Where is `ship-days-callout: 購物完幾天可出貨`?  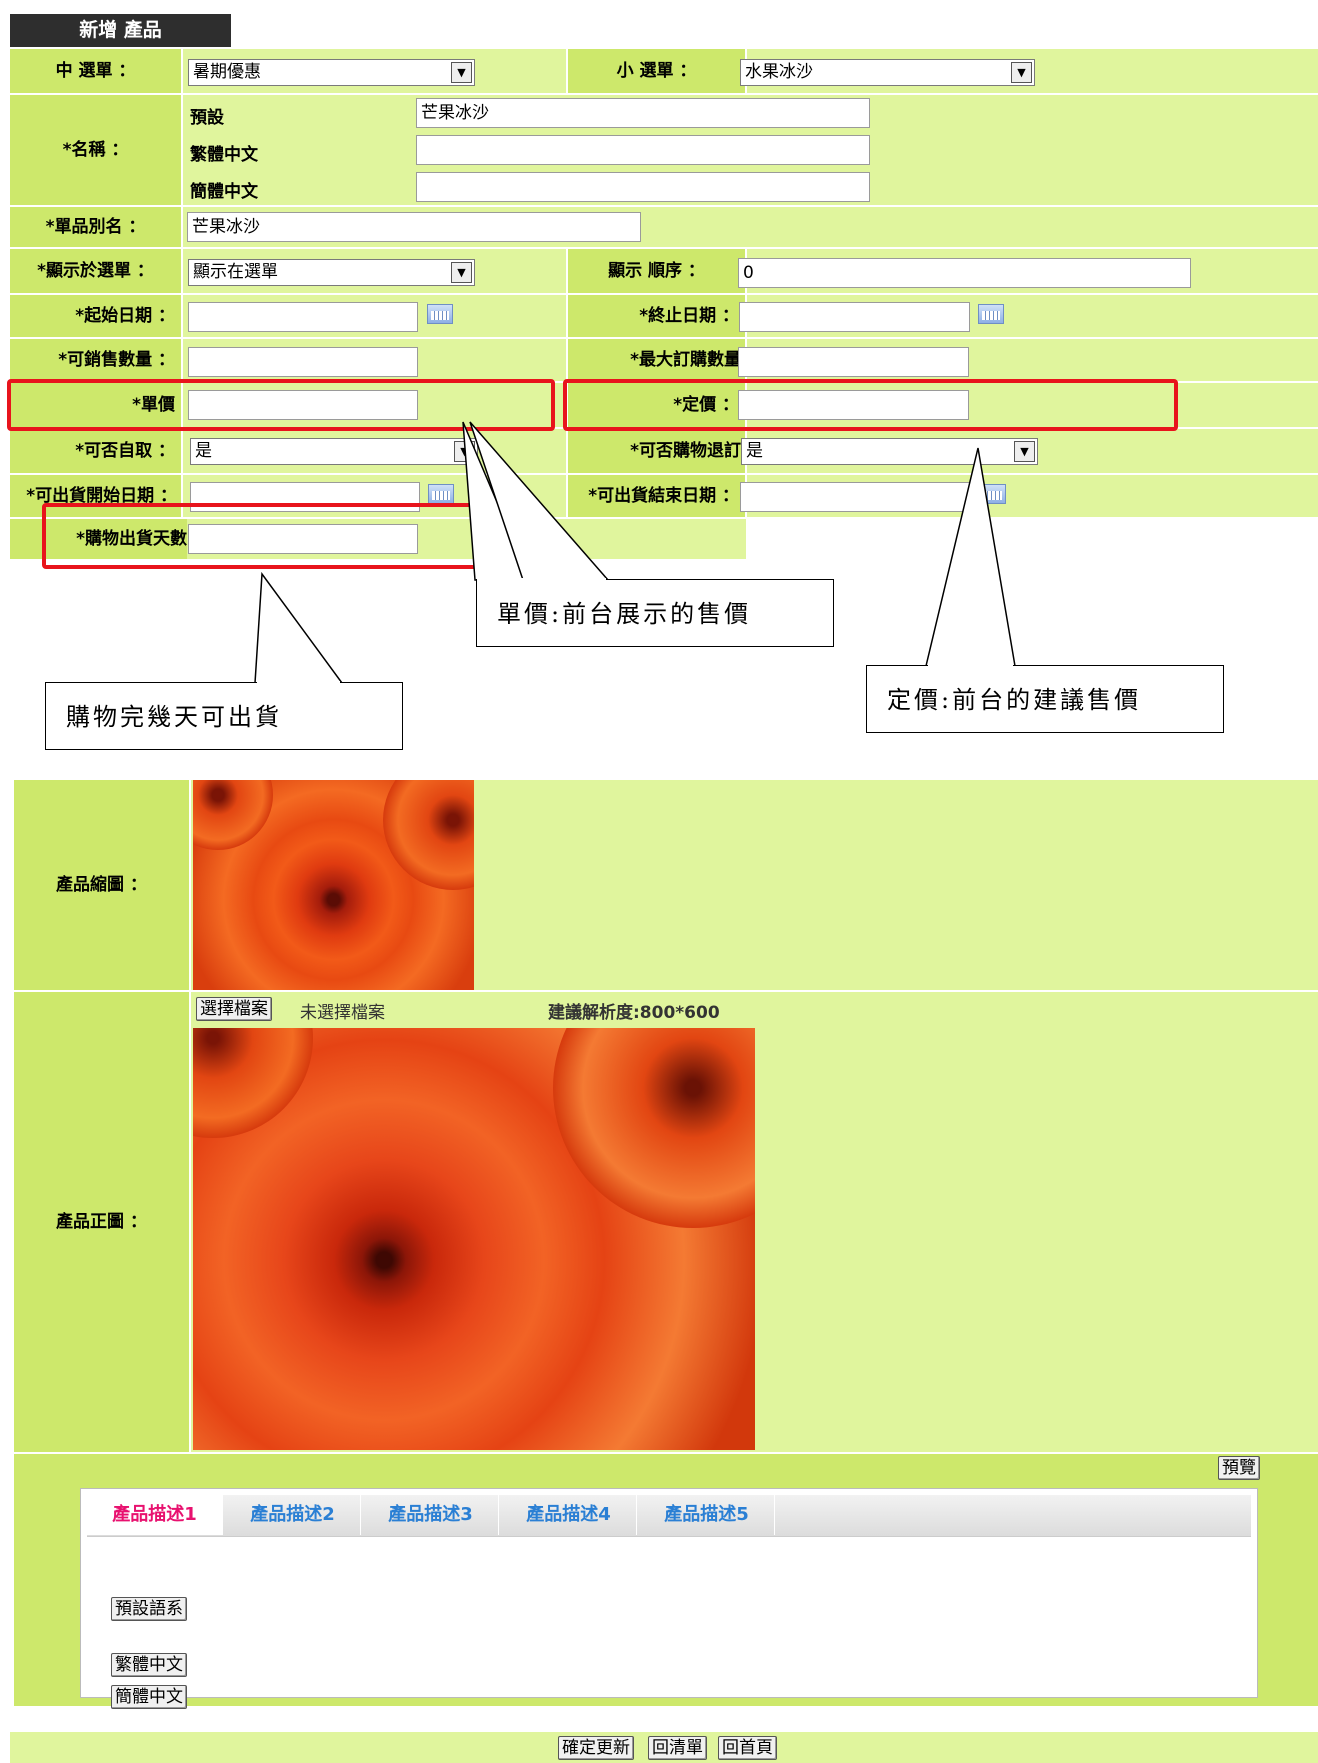
ship-days-callout: 購物完幾天可出貨 is located at coordinates (224, 716).